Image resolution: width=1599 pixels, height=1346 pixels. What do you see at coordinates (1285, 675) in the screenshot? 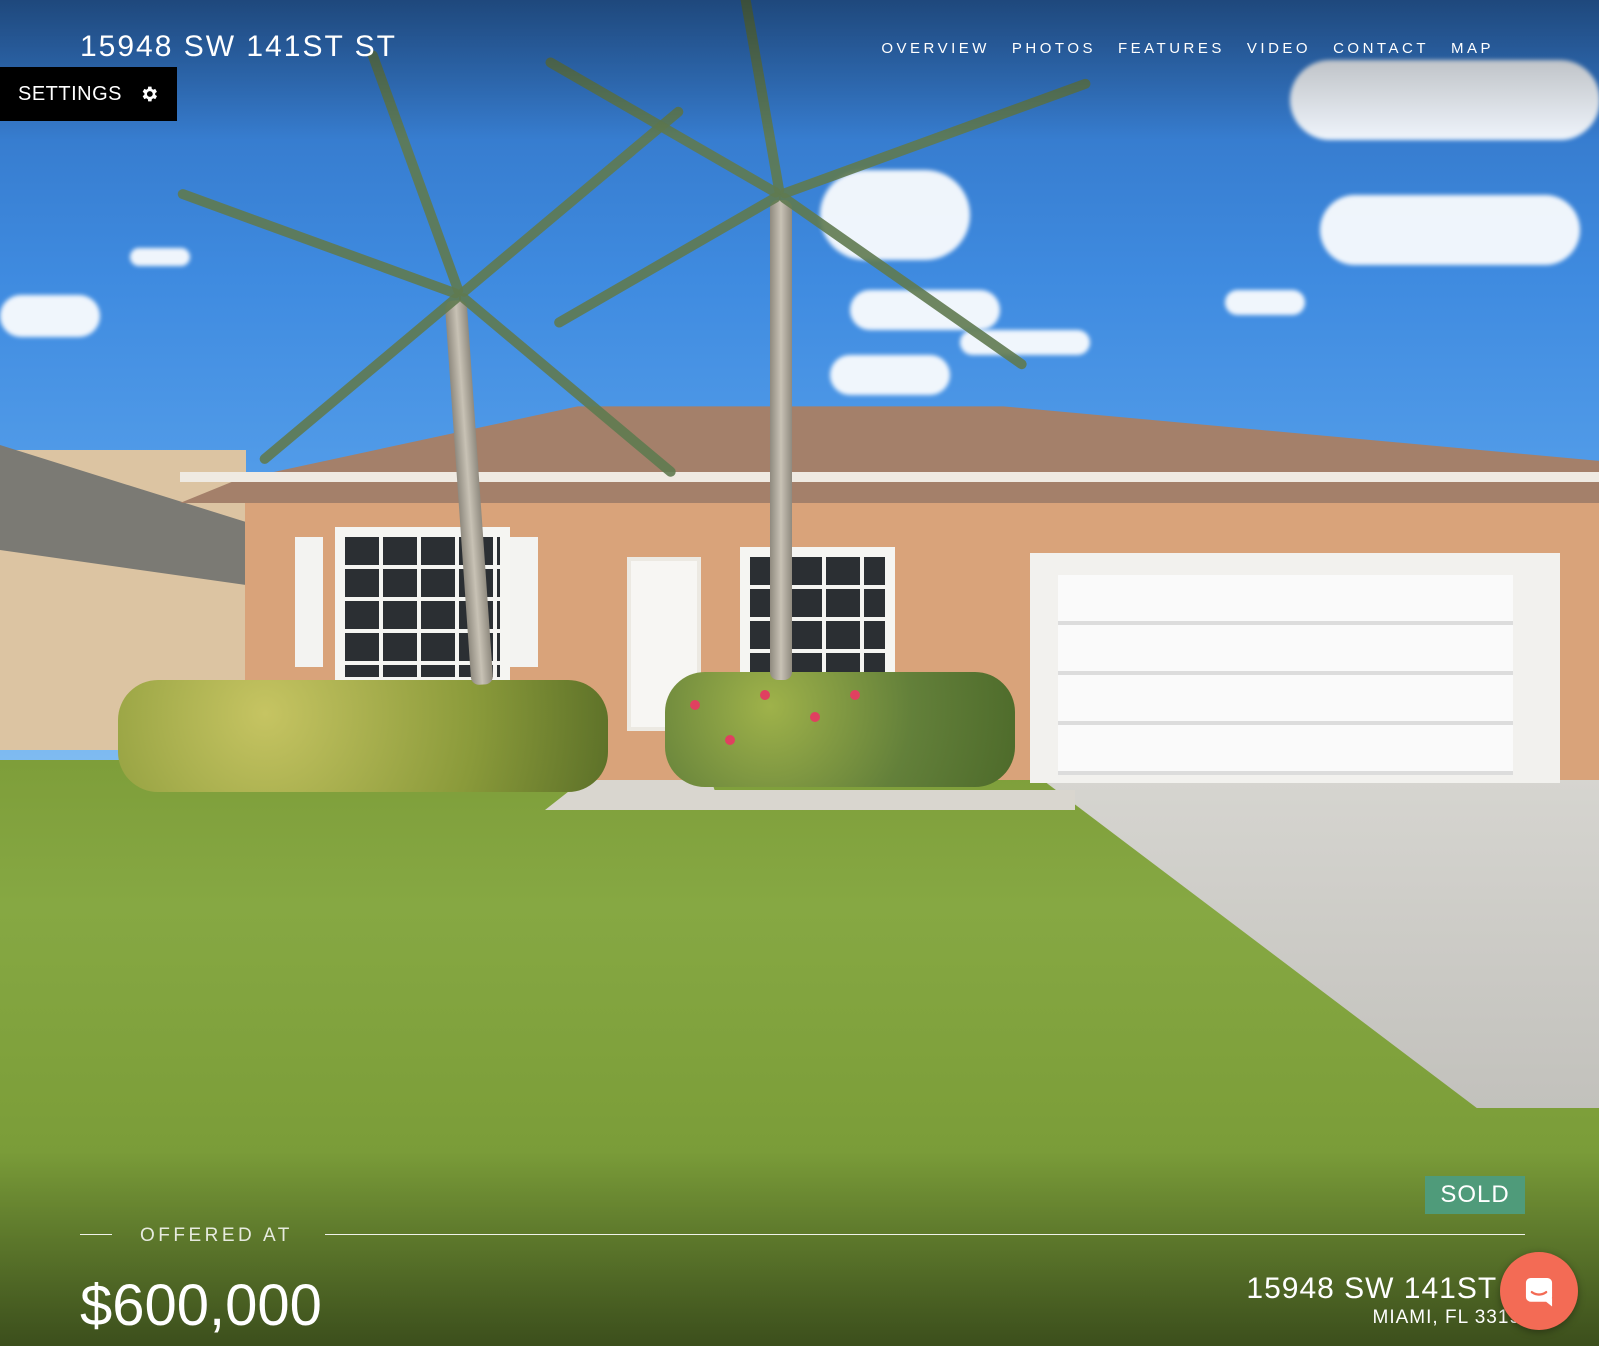
I see `garage-door` at bounding box center [1285, 675].